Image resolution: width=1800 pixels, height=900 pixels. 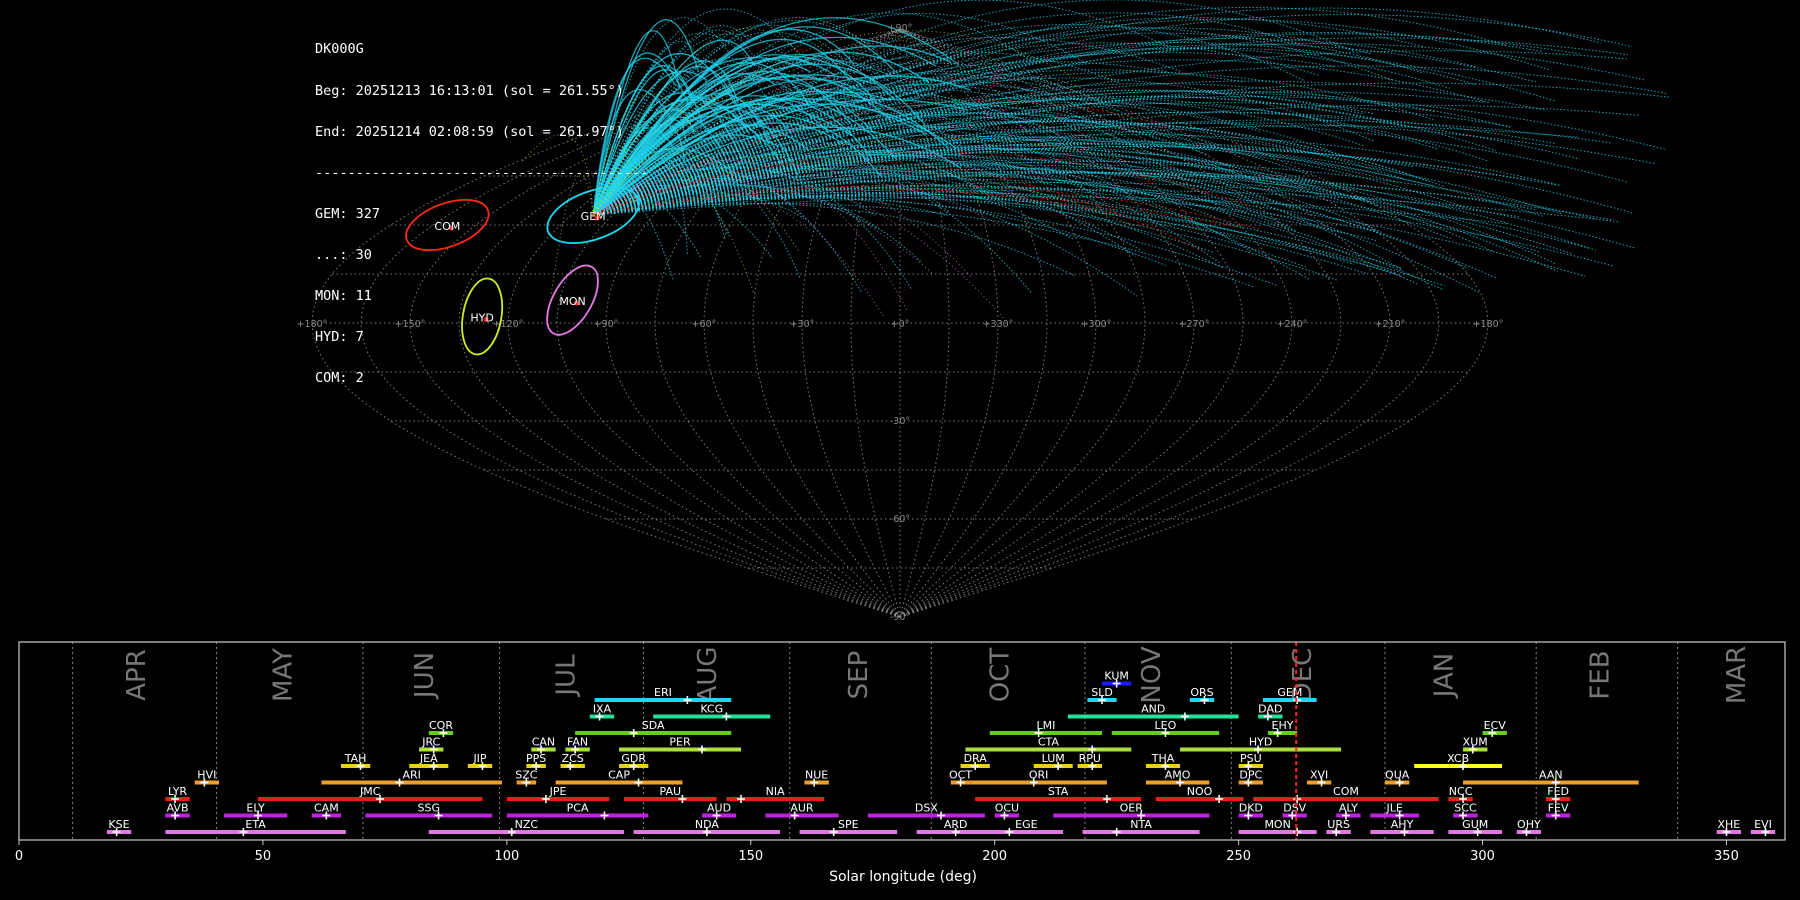 I want to click on shower-sta: STA, so click(x=1058, y=794).